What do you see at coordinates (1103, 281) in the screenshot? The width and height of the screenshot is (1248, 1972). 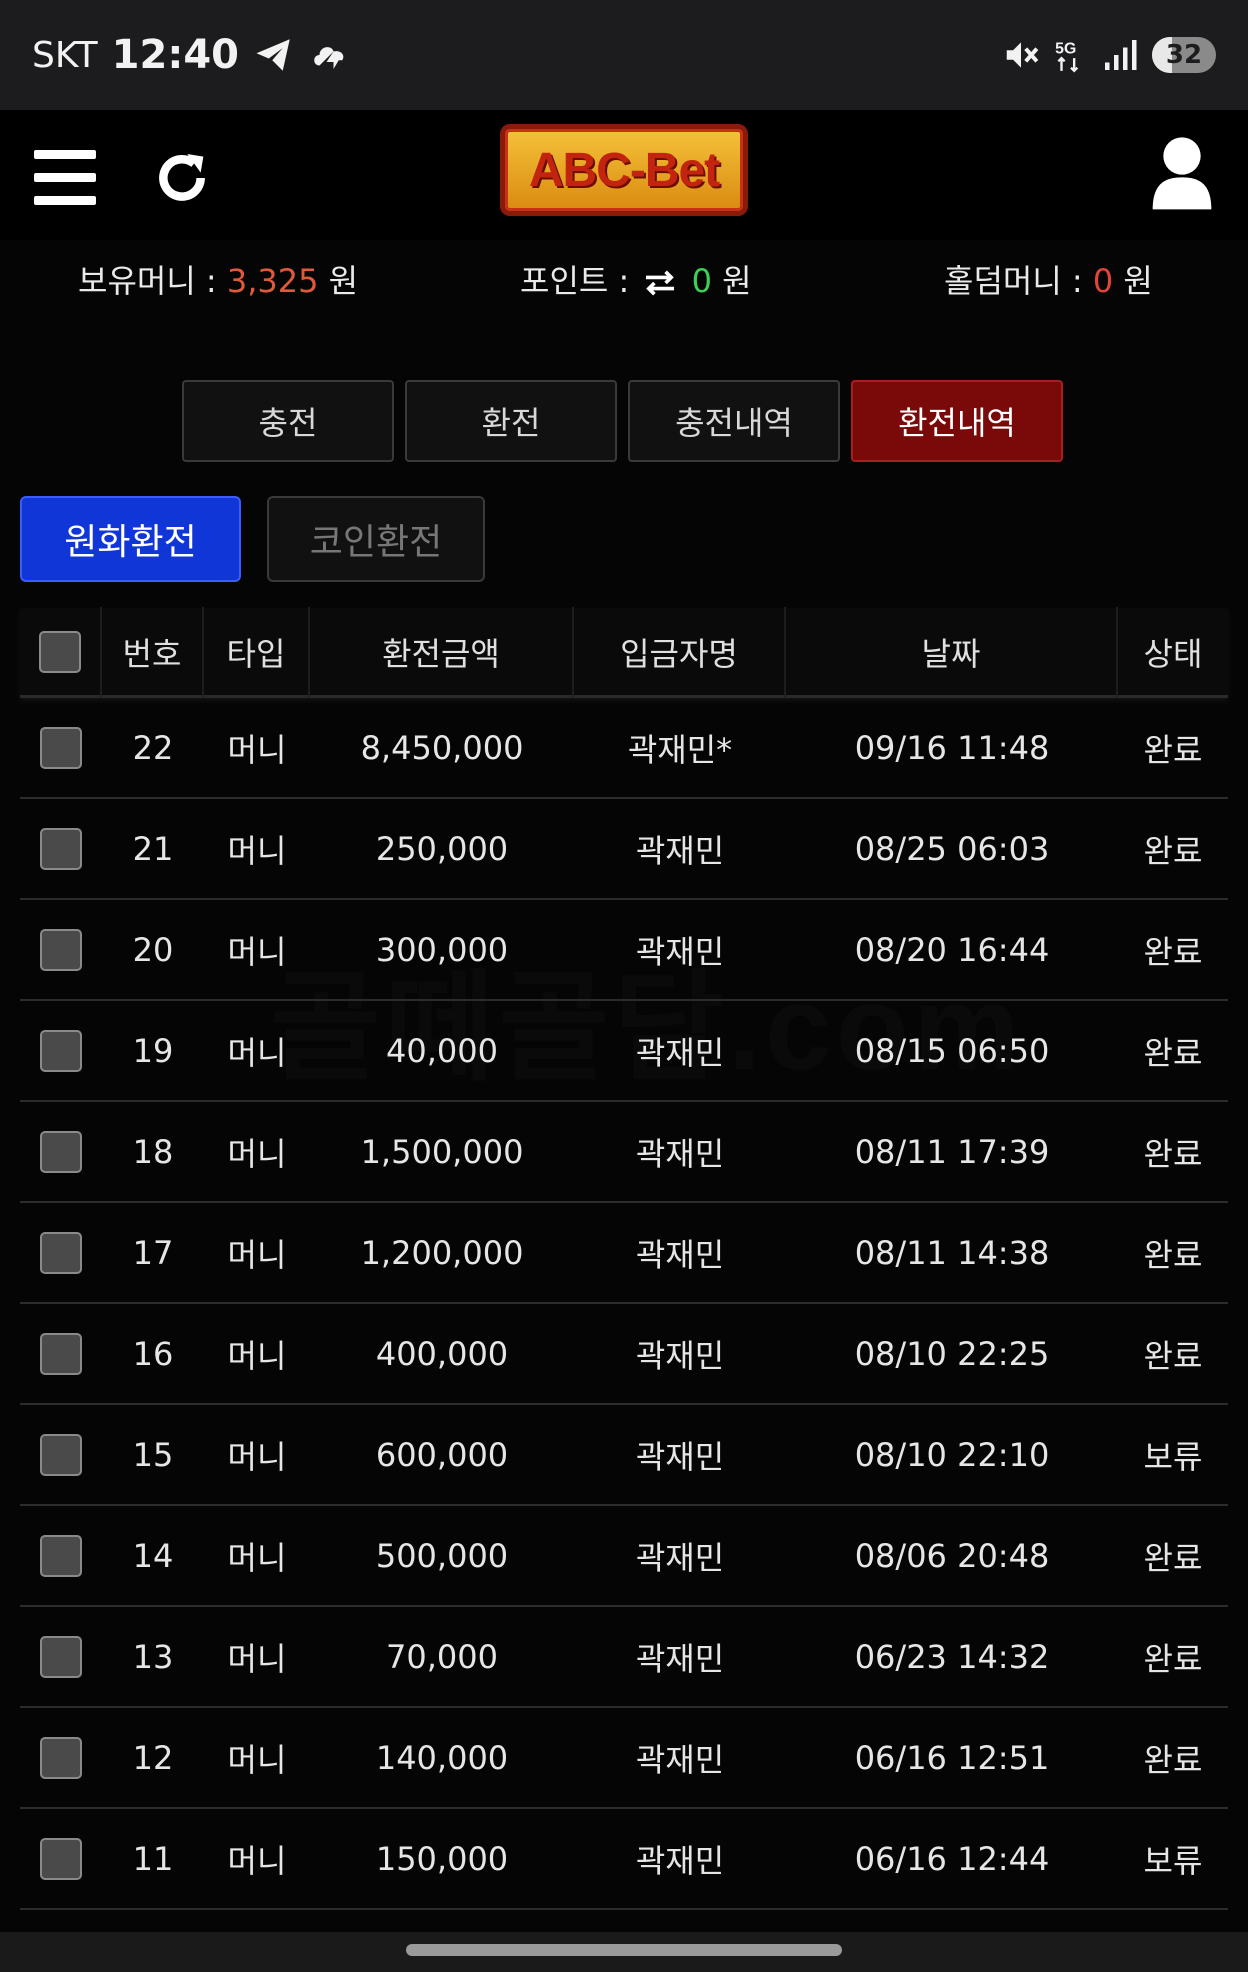 I see `holdem-value: 0` at bounding box center [1103, 281].